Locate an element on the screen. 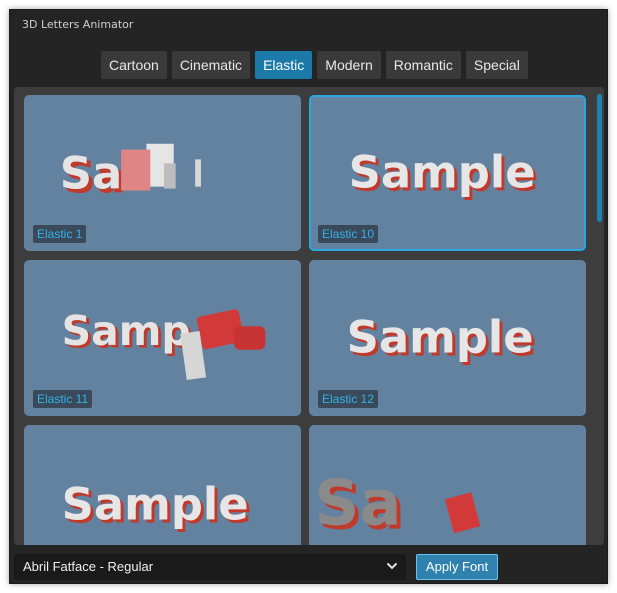 The image size is (617, 593). preset-card: Sa Sa is located at coordinates (447, 485).